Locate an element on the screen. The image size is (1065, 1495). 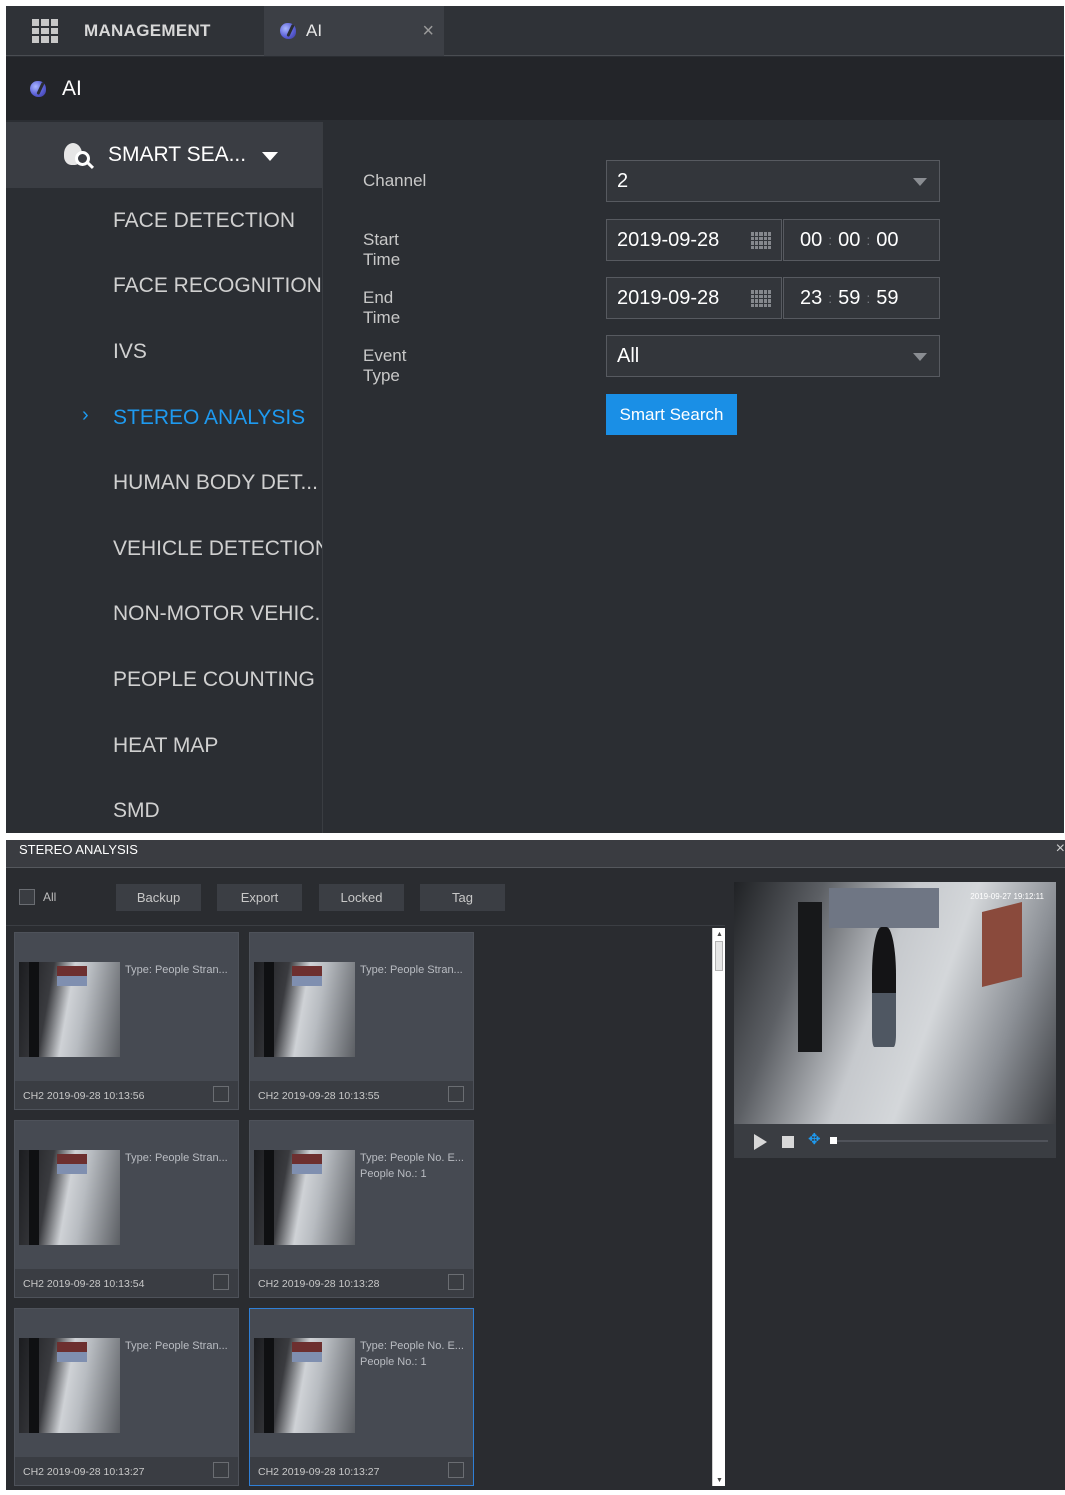
sidebar-item-label: HEAT MAP is located at coordinates (166, 745).